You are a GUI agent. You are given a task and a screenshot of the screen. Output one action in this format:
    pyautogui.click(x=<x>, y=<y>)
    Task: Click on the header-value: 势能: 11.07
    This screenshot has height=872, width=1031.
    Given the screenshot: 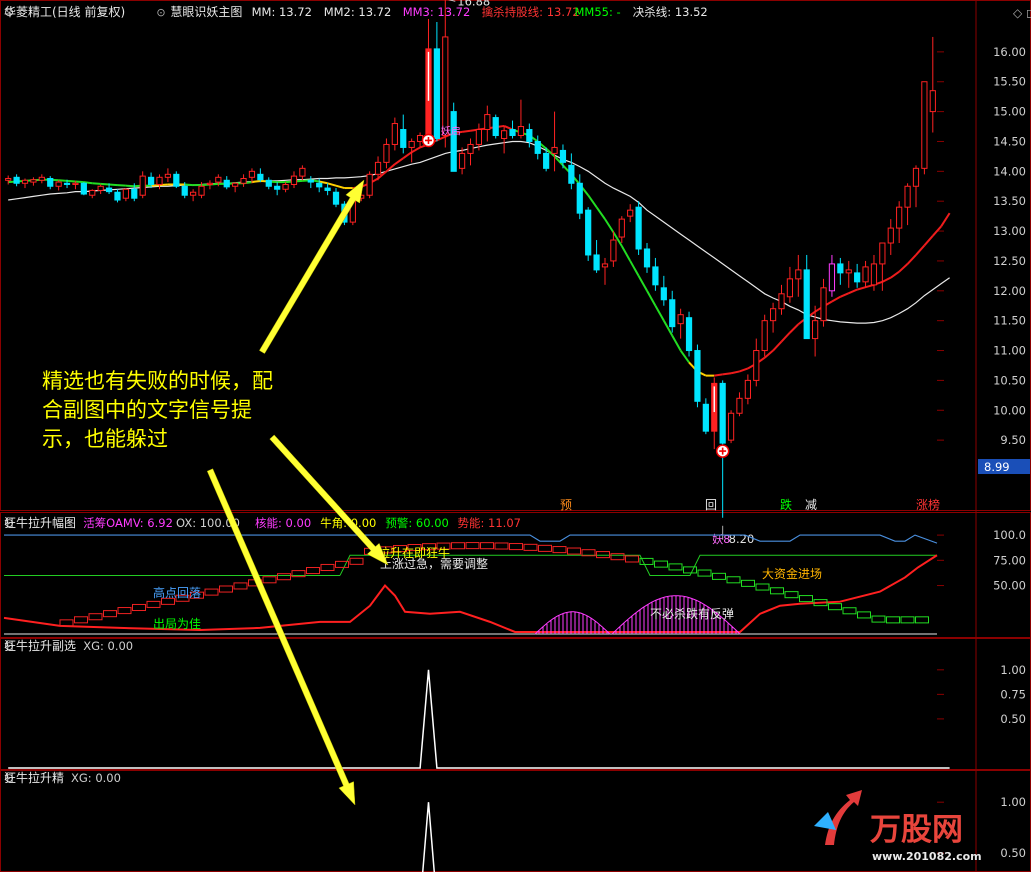 What is the action you would take?
    pyautogui.click(x=489, y=523)
    